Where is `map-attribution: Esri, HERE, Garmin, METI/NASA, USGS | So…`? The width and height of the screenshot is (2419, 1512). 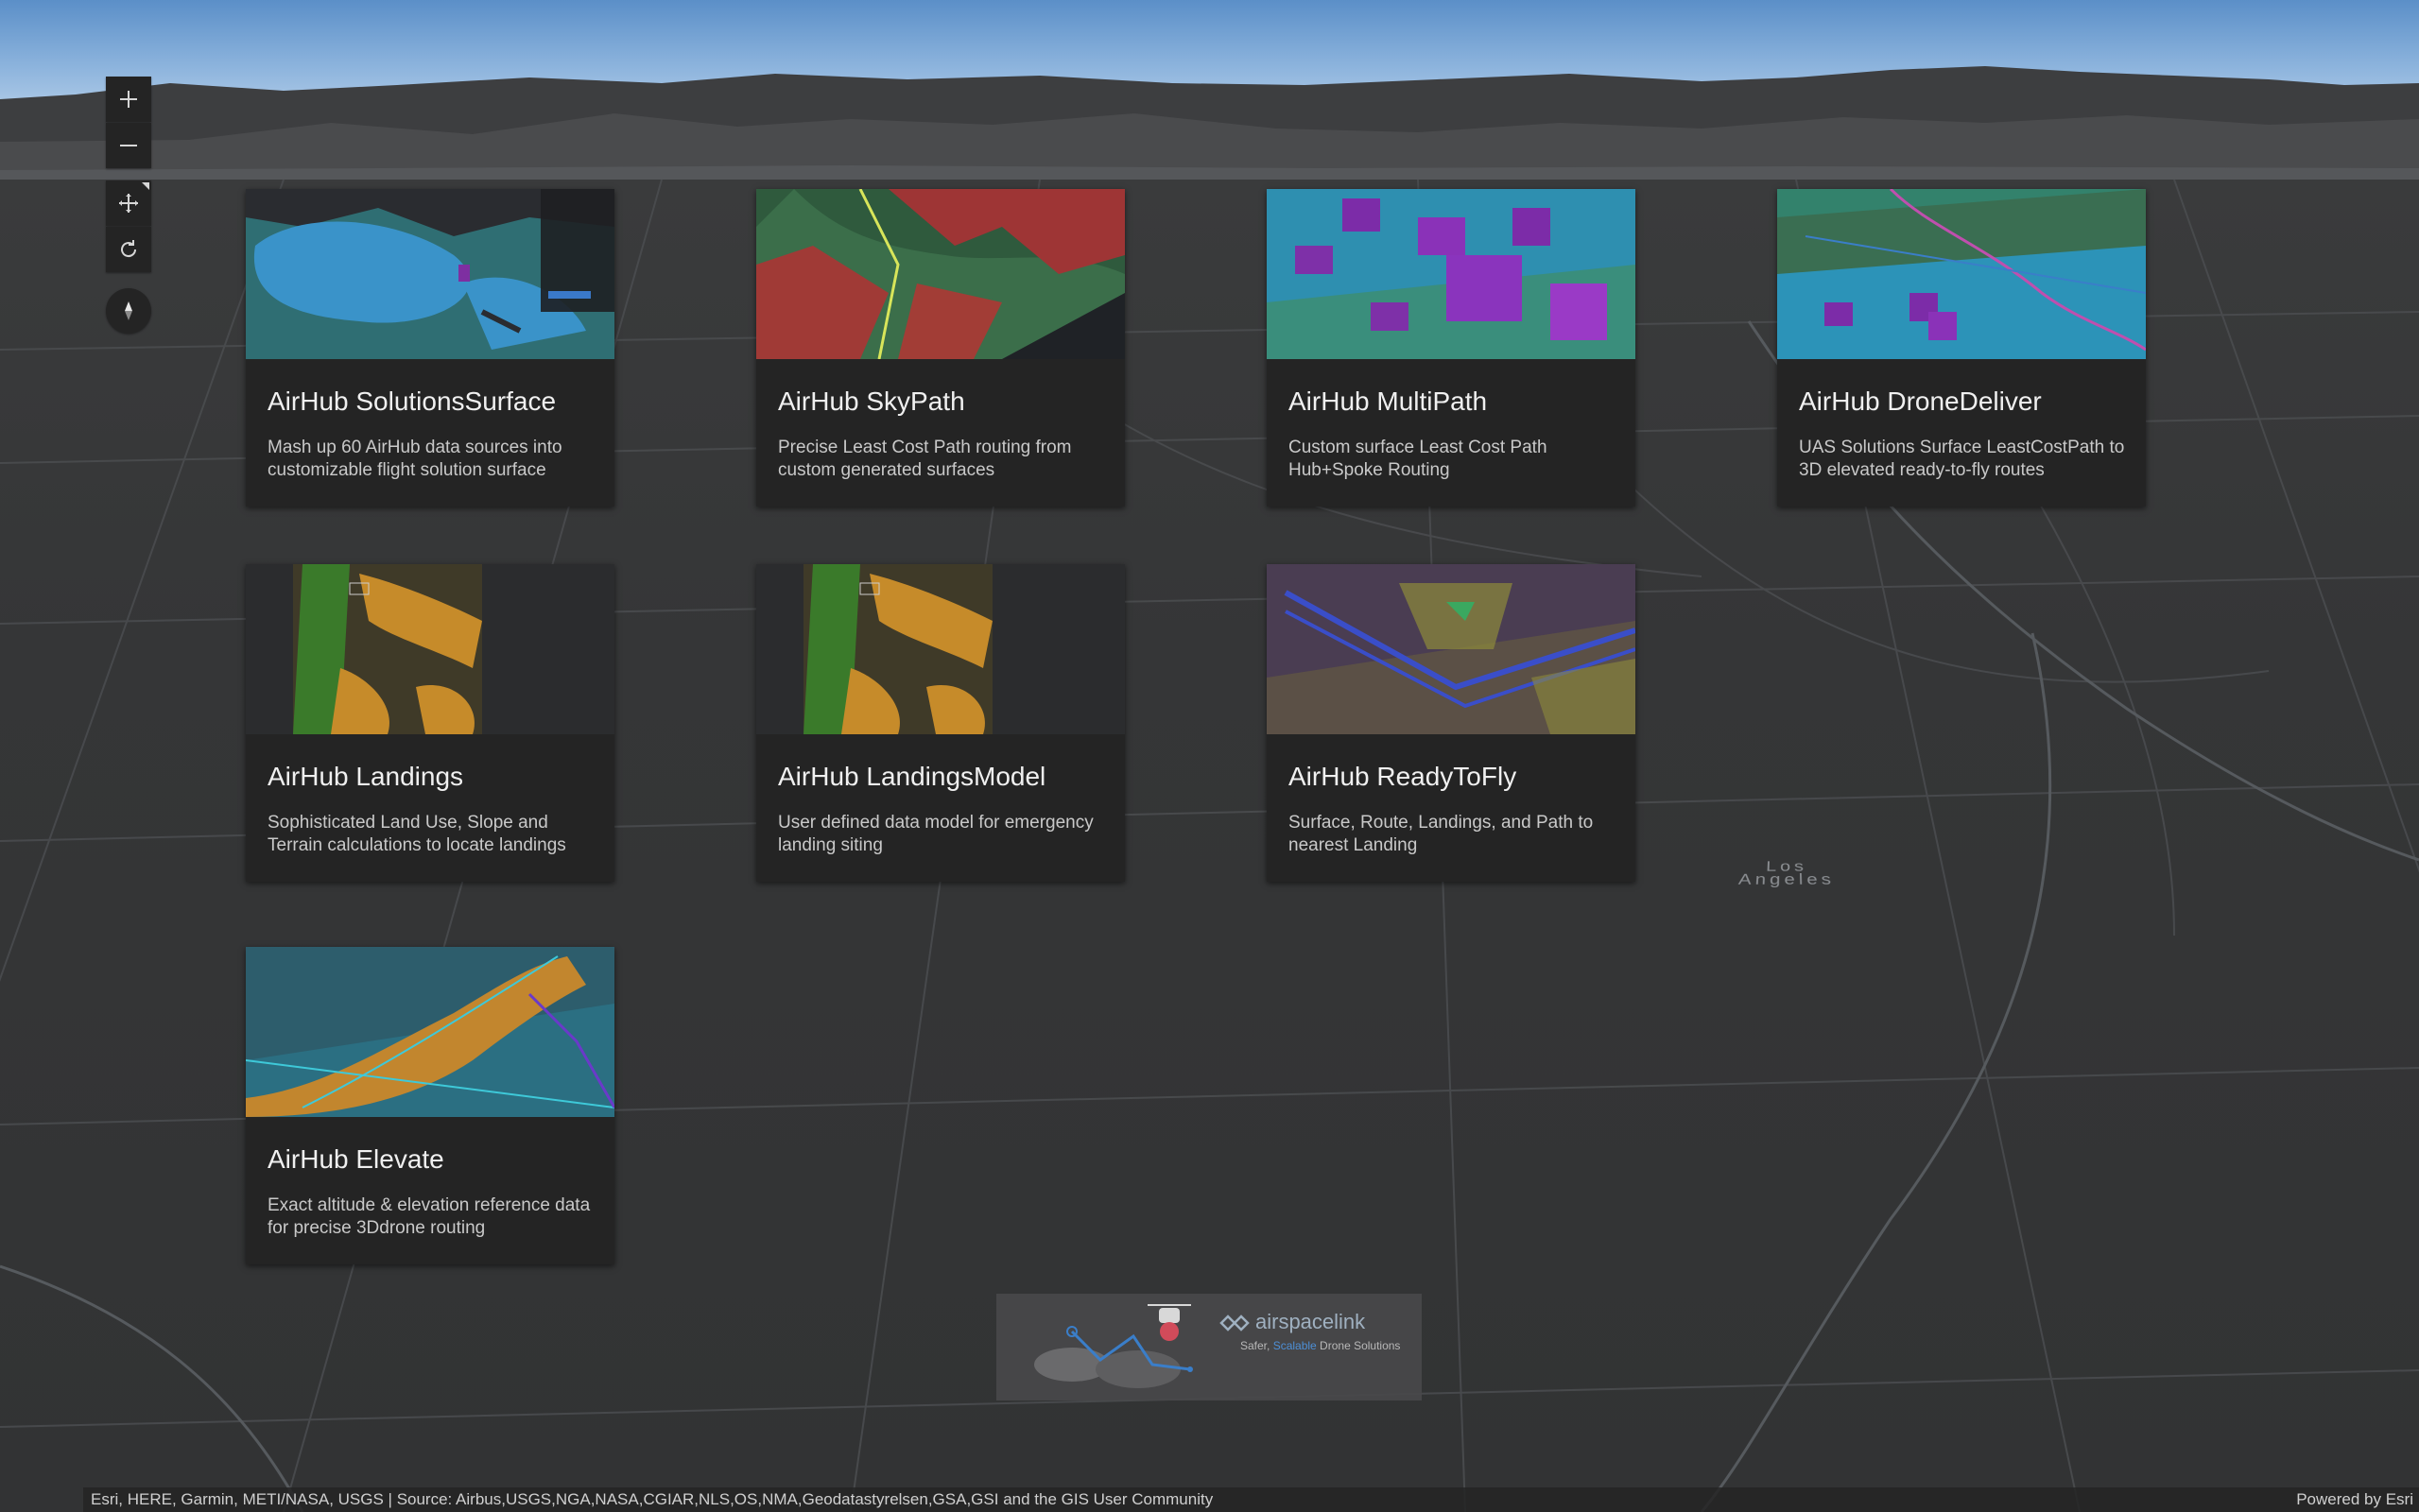 map-attribution: Esri, HERE, Garmin, METI/NASA, USGS | So… is located at coordinates (1251, 1499).